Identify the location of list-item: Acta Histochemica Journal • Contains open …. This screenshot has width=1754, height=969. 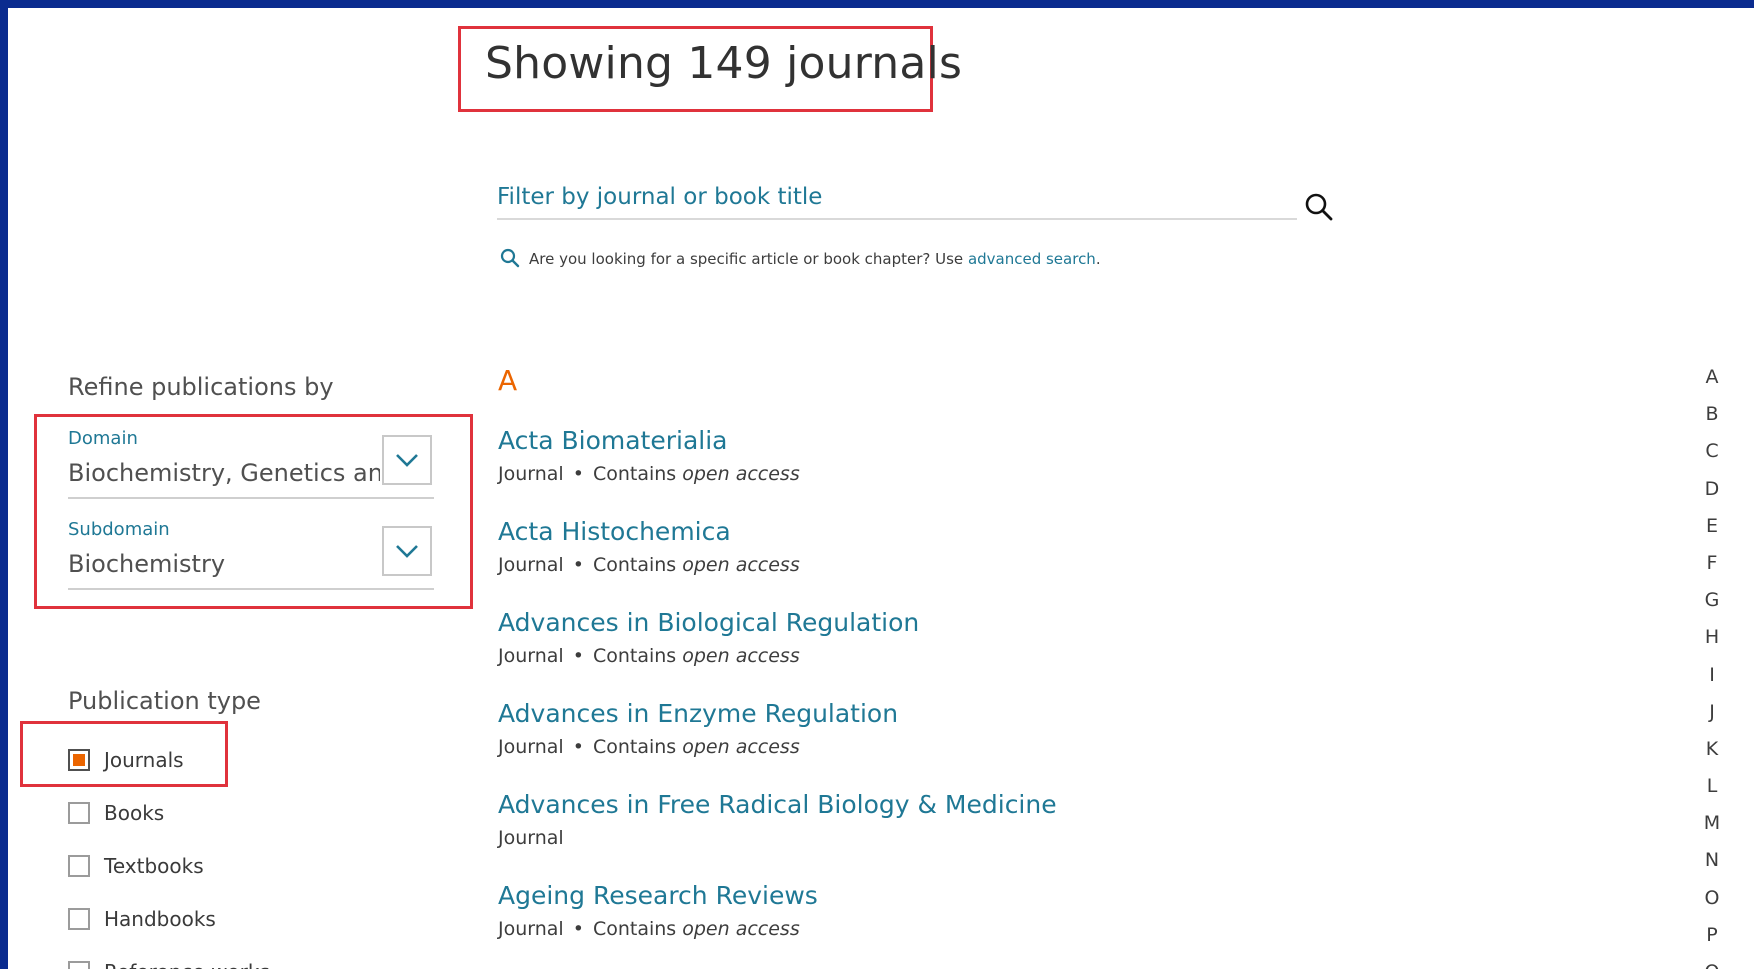
(649, 546).